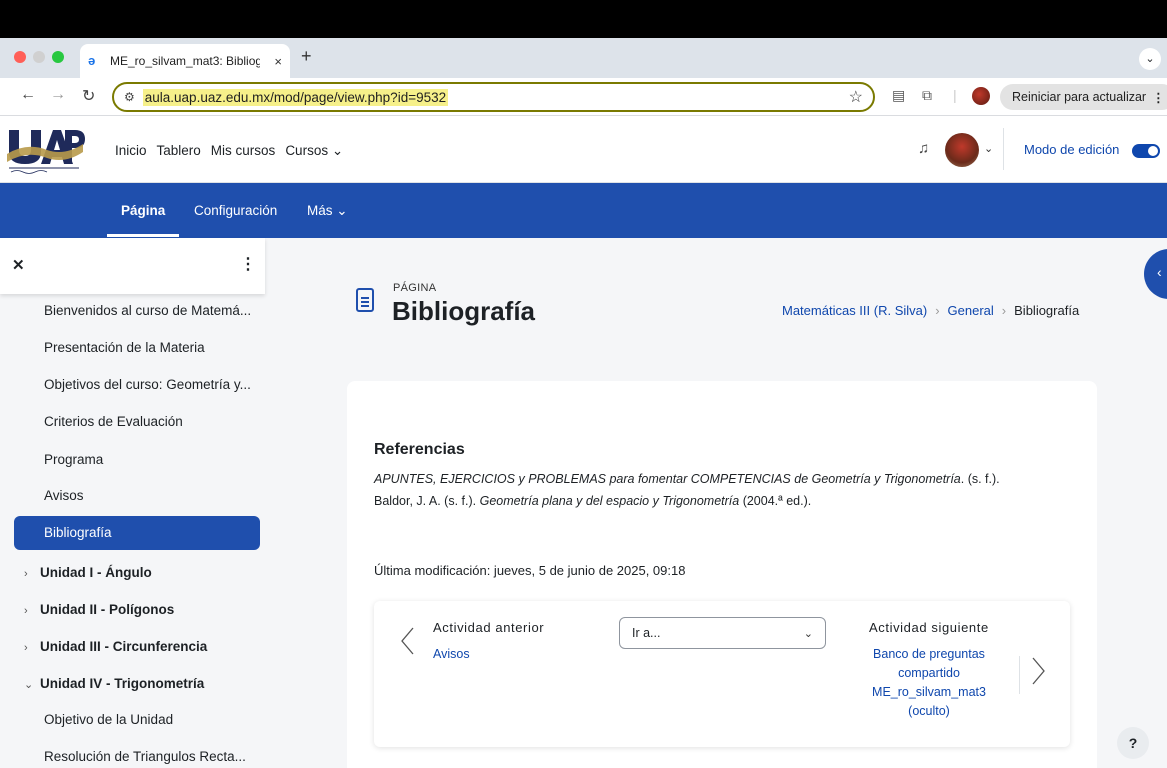 The image size is (1167, 768). I want to click on nav-mis-cursos: Mis cursos, so click(243, 151).